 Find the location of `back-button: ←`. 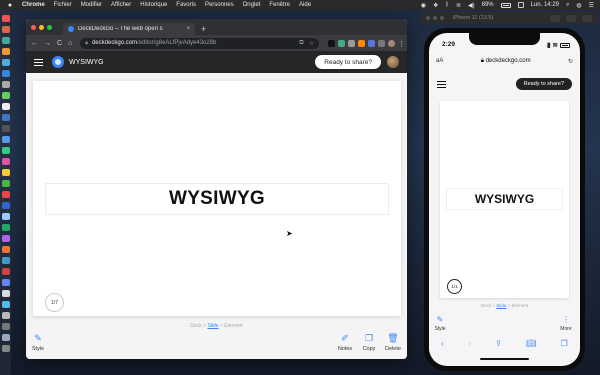

back-button: ← is located at coordinates (34, 43).